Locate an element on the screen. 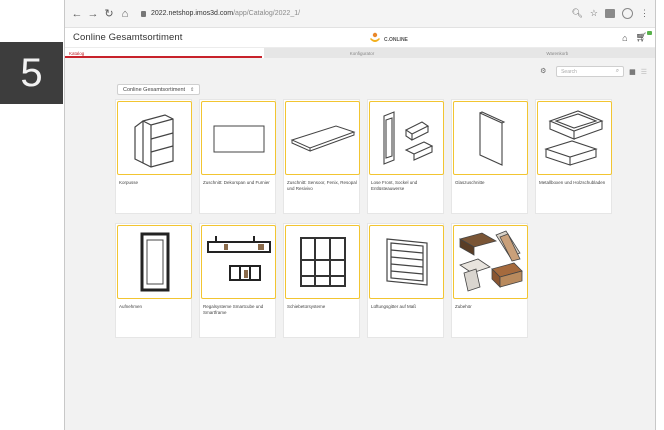 The width and height of the screenshot is (664, 430). filter-icon: ⚙ is located at coordinates (545, 71).